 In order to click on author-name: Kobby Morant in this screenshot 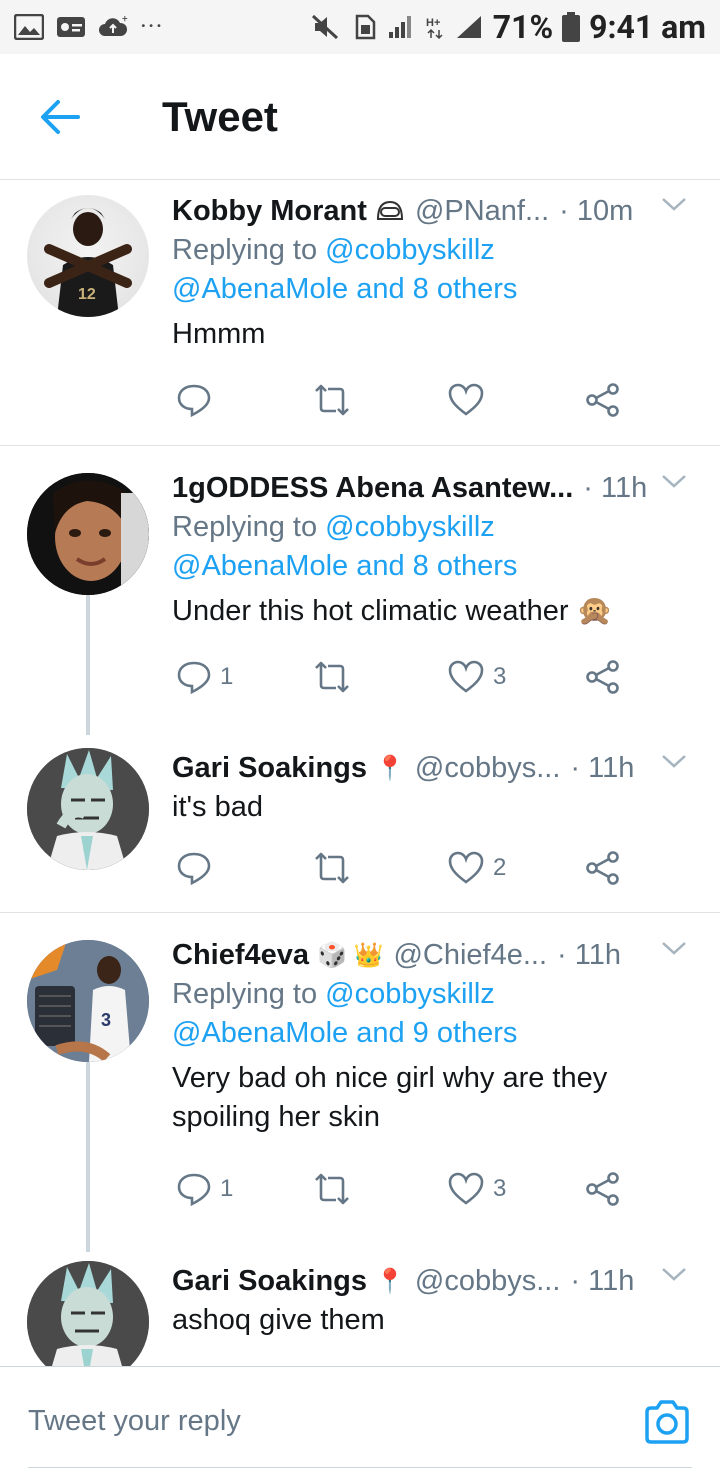, I will do `click(269, 211)`.